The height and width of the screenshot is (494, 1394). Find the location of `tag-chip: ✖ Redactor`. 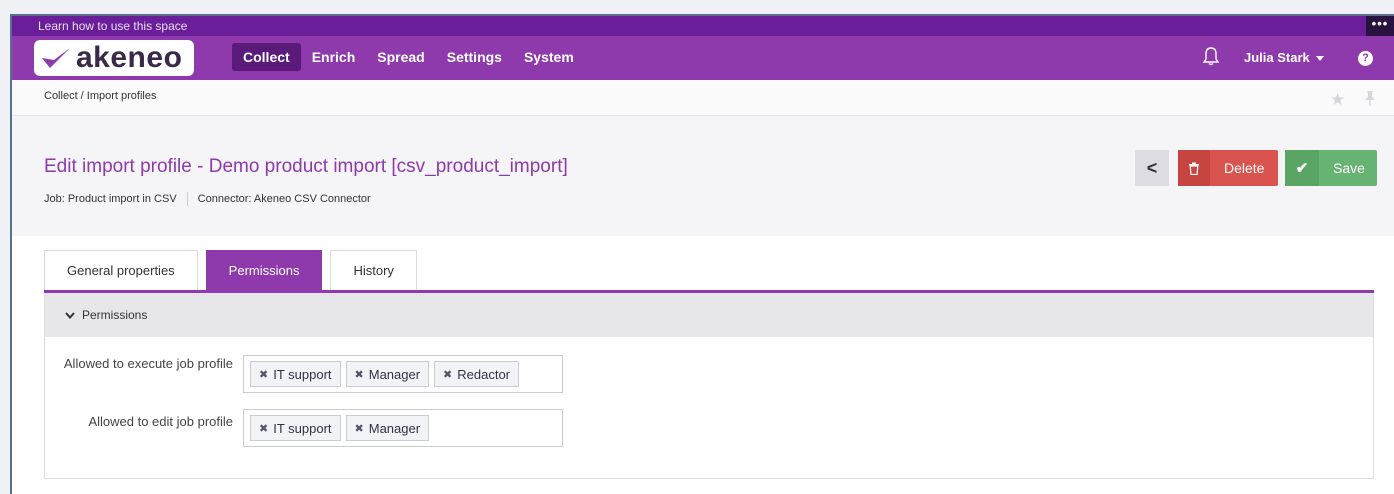

tag-chip: ✖ Redactor is located at coordinates (477, 374).